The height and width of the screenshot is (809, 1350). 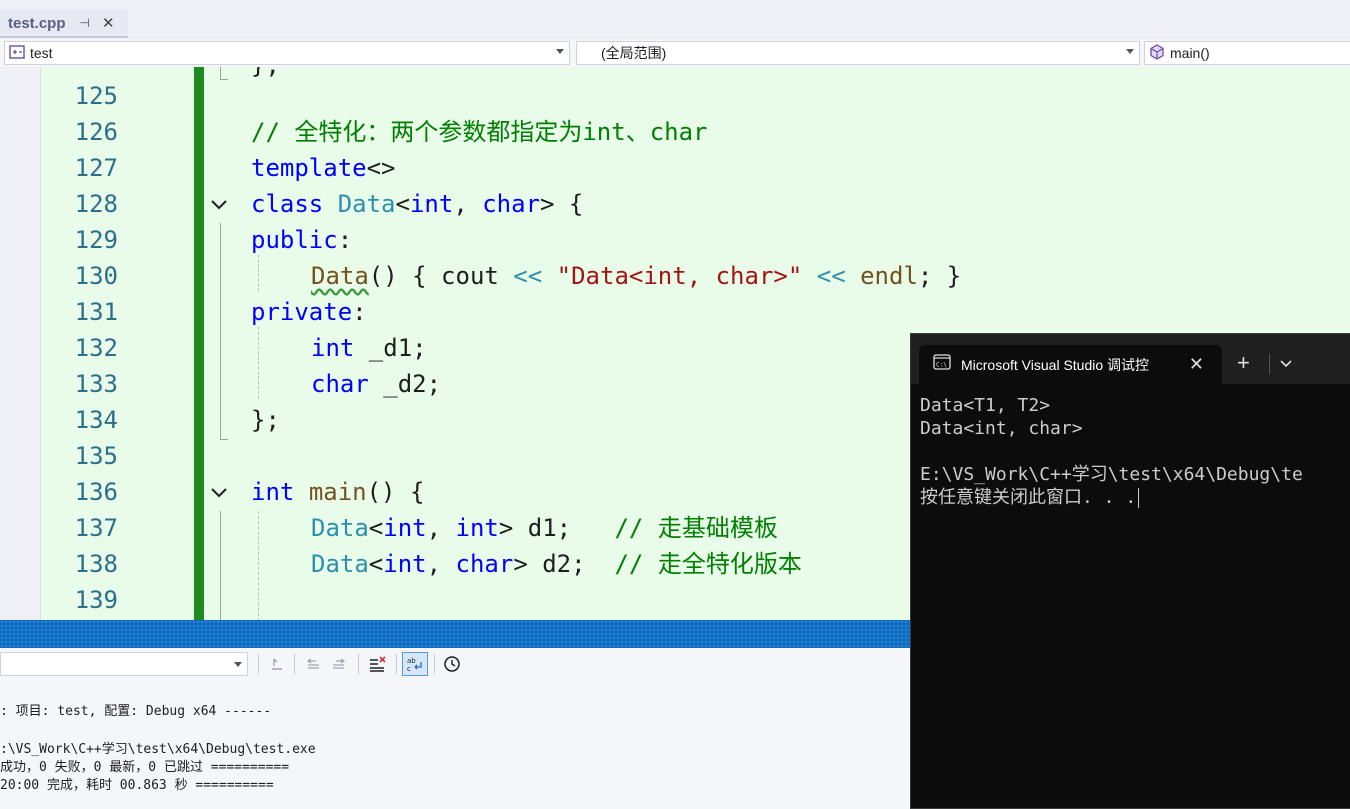 What do you see at coordinates (17, 53) in the screenshot?
I see `project-icon` at bounding box center [17, 53].